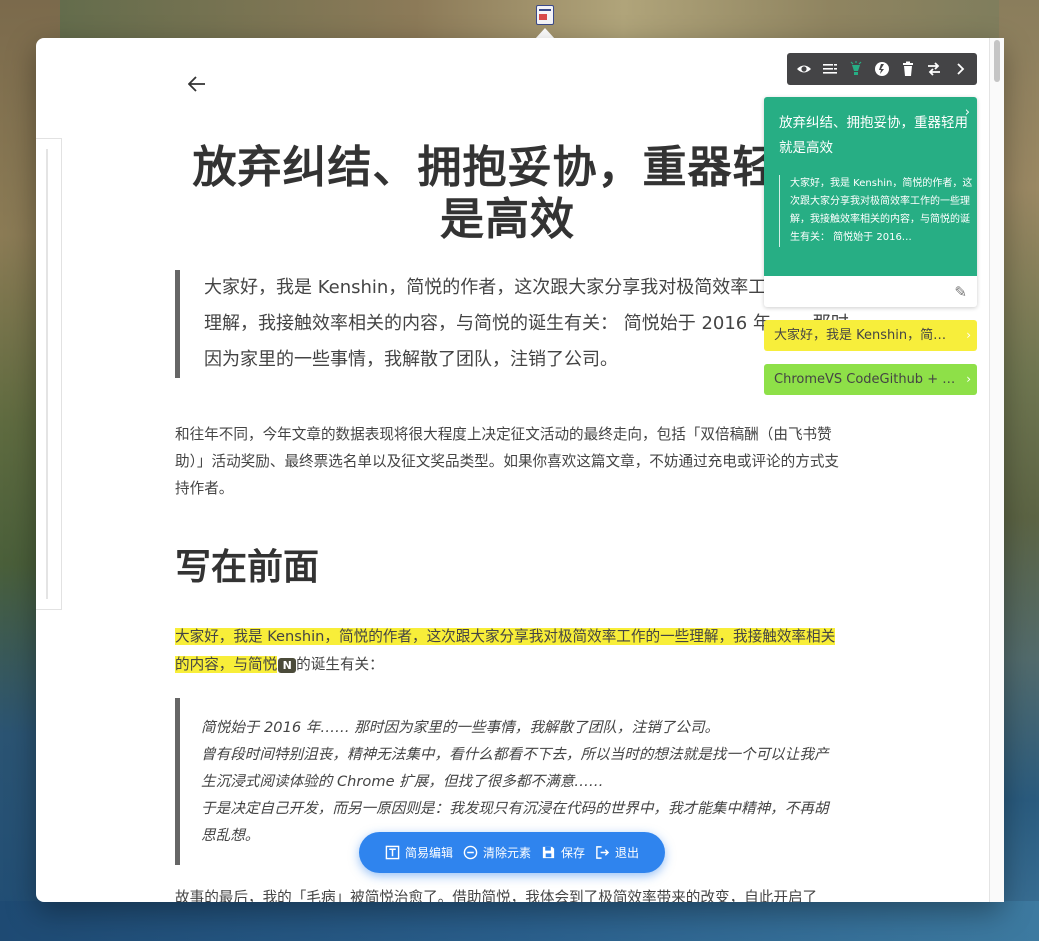  I want to click on save-label: 保存, so click(573, 853).